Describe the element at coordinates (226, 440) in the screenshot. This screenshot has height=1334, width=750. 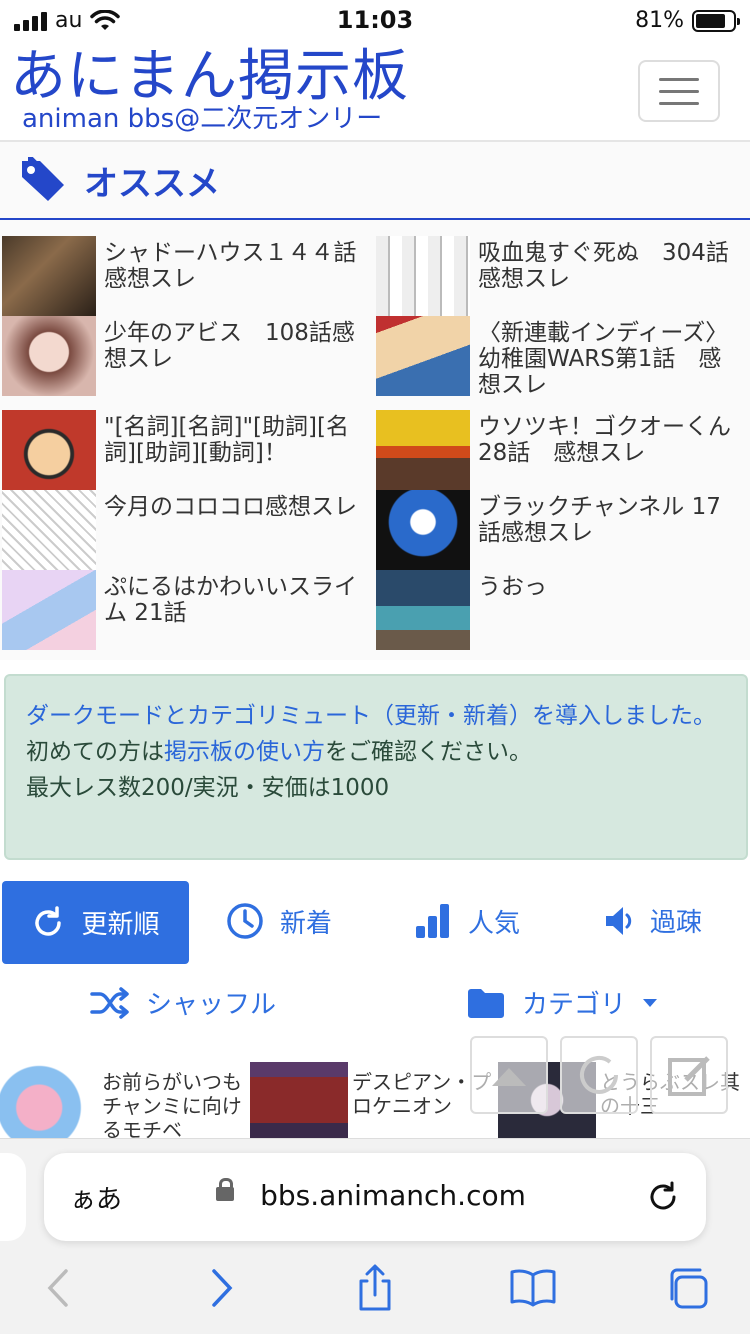
I see `thread-title: "[名詞][名詞]"[助詞][名詞][助詞][動詞]！` at that location.